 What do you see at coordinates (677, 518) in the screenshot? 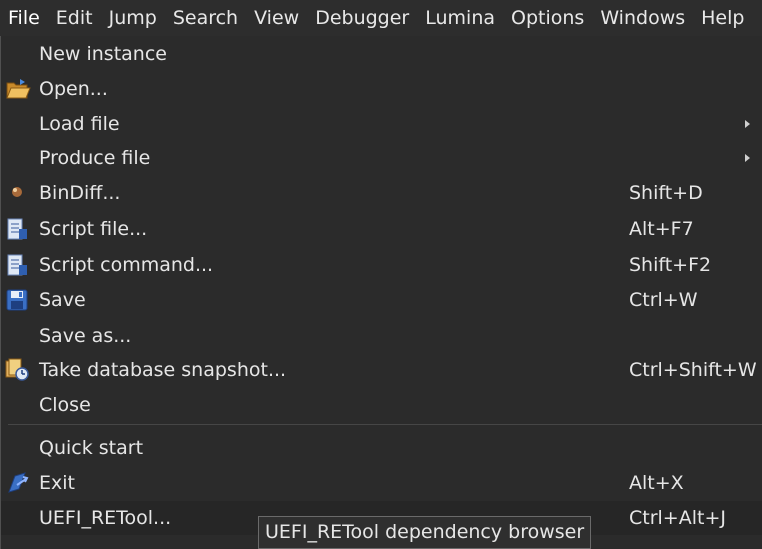
I see `menu-item-shortcut: Ctrl+Alt+J` at bounding box center [677, 518].